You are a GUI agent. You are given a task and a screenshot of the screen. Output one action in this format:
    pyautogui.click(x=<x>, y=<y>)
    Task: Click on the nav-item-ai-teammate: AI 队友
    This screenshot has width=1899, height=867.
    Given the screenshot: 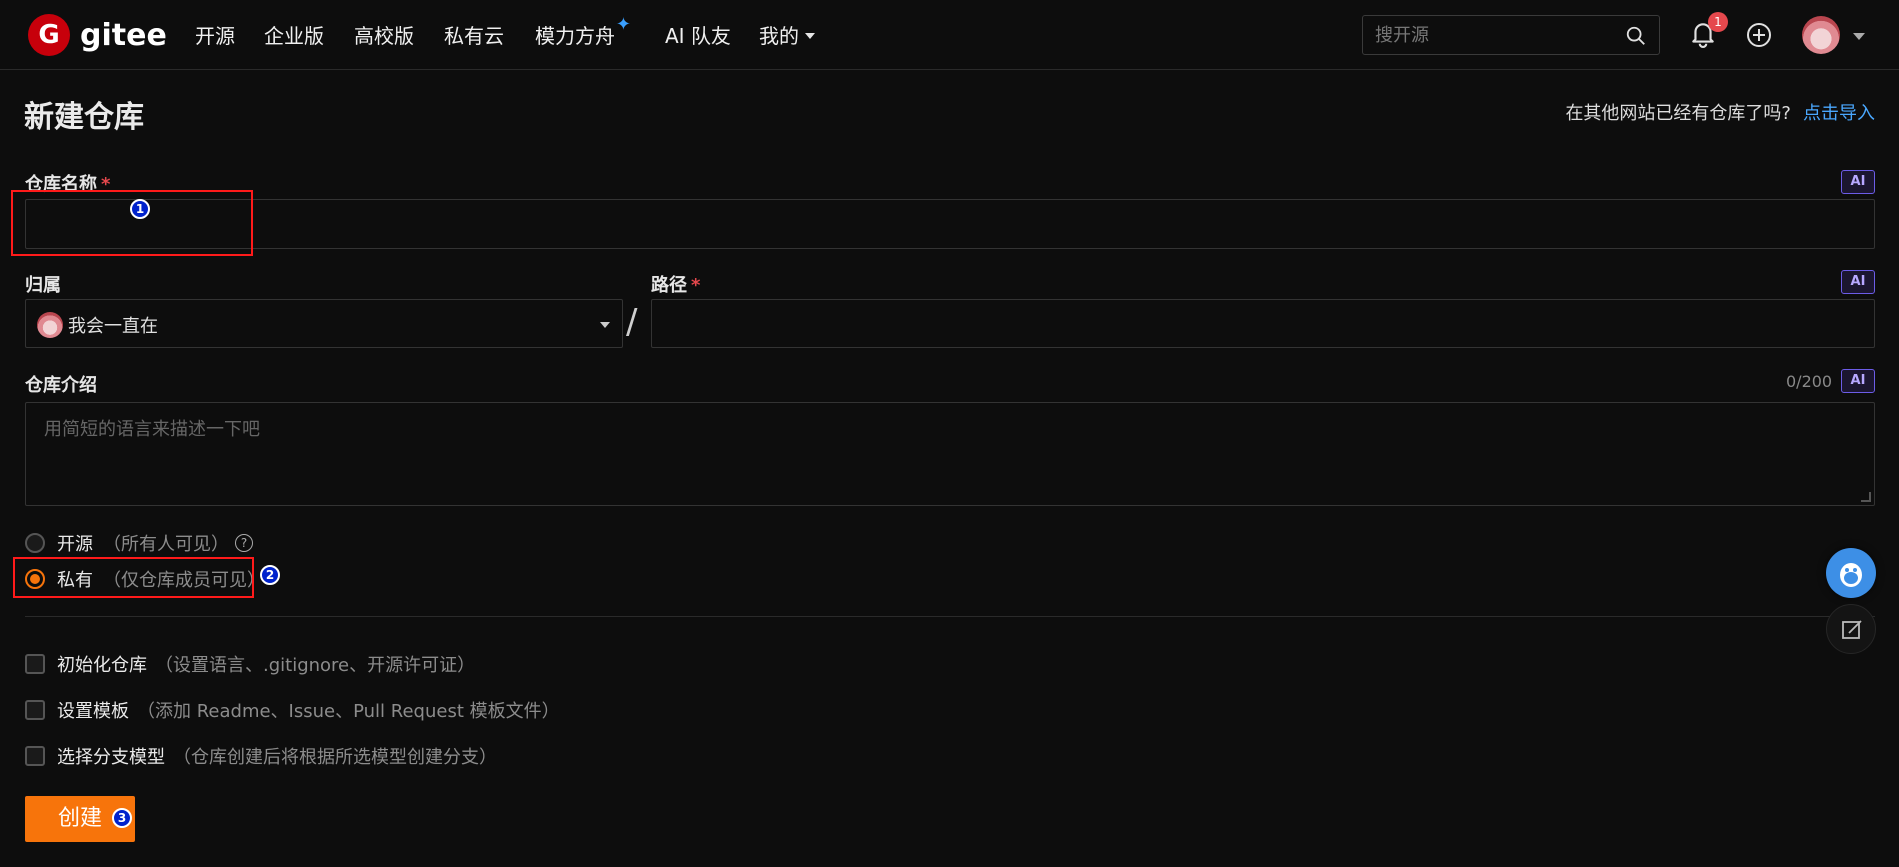 What is the action you would take?
    pyautogui.click(x=698, y=34)
    